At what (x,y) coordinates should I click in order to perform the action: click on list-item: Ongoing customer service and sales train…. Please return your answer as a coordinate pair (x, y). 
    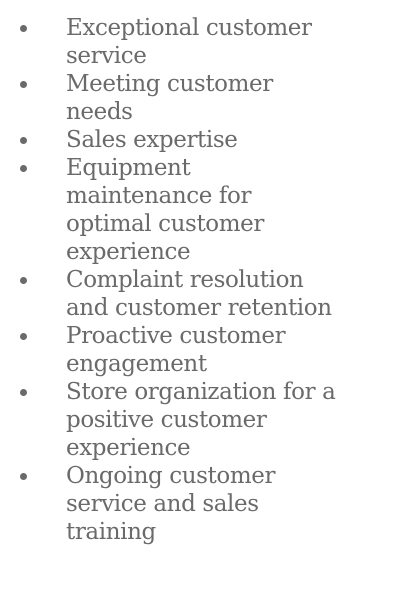
    Looking at the image, I should click on (203, 504).